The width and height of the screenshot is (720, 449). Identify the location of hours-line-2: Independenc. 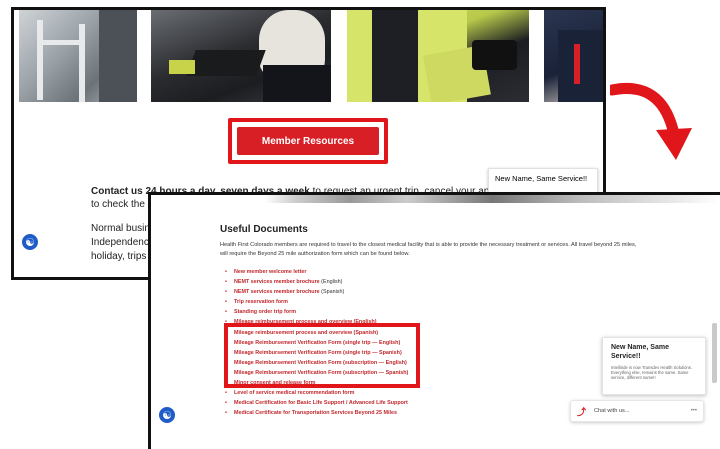
(120, 242).